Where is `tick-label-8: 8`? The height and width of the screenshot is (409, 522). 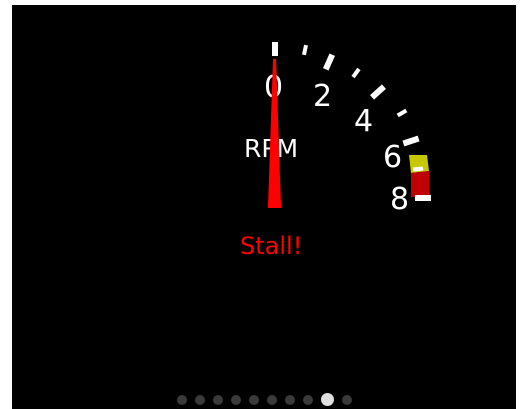
tick-label-8: 8 is located at coordinates (399, 199).